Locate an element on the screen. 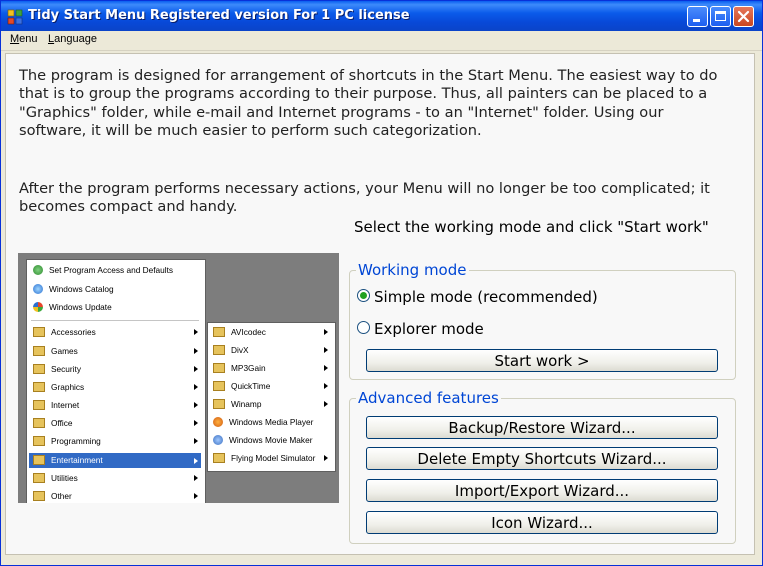  windows-catalog-icon is located at coordinates (38, 288).